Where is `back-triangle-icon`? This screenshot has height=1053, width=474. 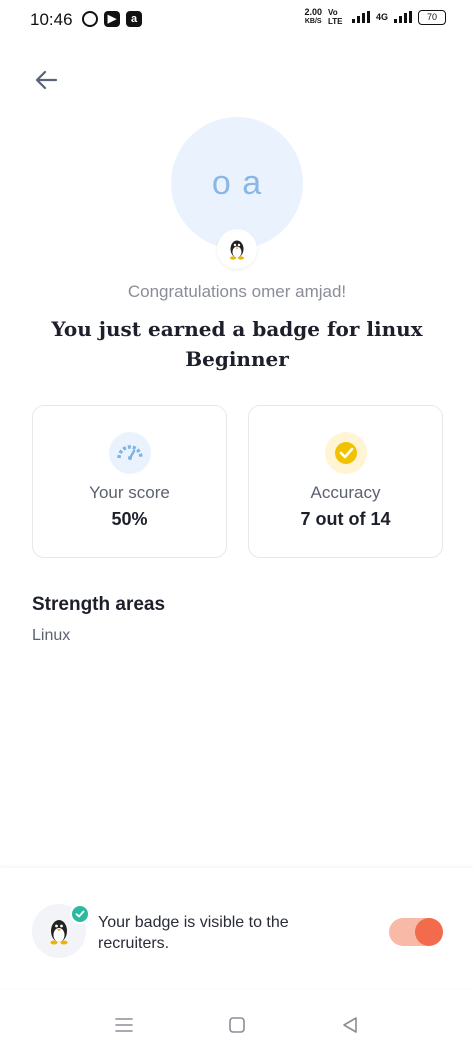
back-triangle-icon is located at coordinates (350, 1025).